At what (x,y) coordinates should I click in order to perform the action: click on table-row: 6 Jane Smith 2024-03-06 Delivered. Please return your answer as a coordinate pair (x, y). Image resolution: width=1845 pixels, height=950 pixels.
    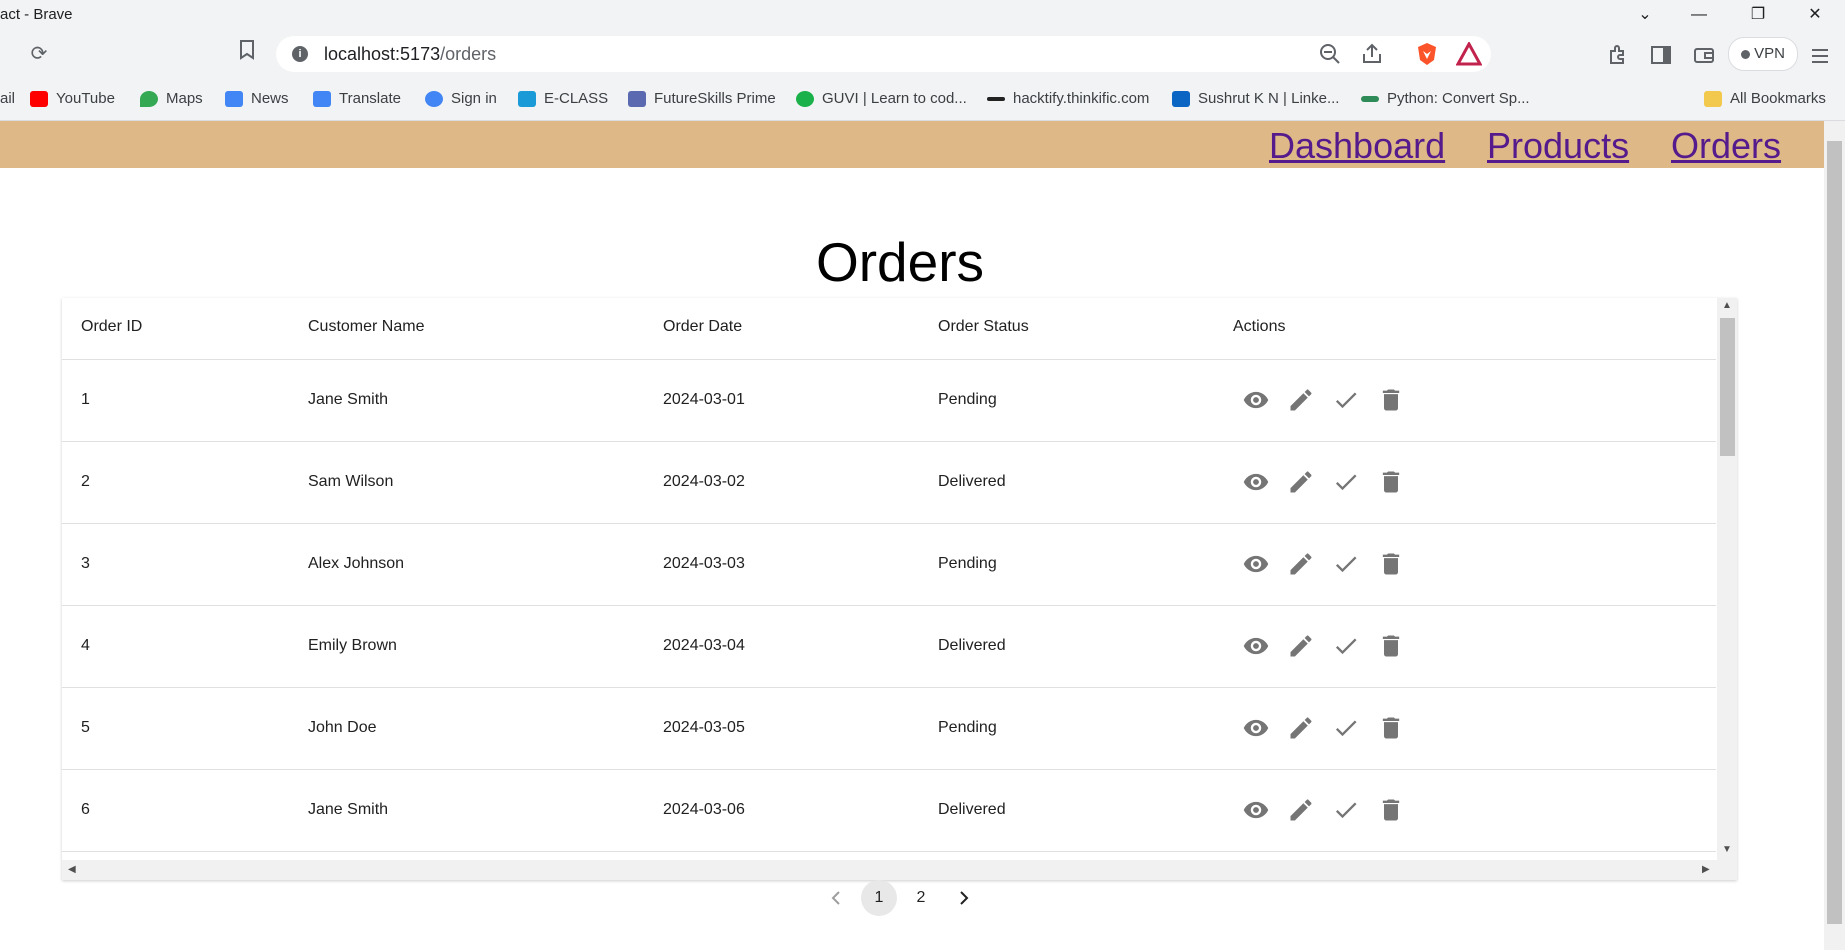
    Looking at the image, I should click on (889, 811).